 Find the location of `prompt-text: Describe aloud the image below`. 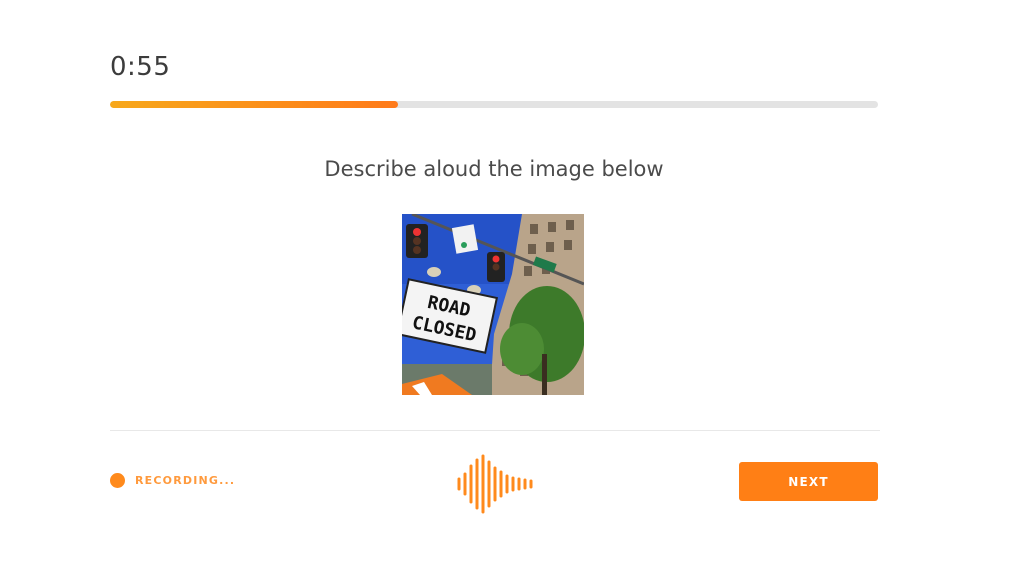

prompt-text: Describe aloud the image below is located at coordinates (494, 169).